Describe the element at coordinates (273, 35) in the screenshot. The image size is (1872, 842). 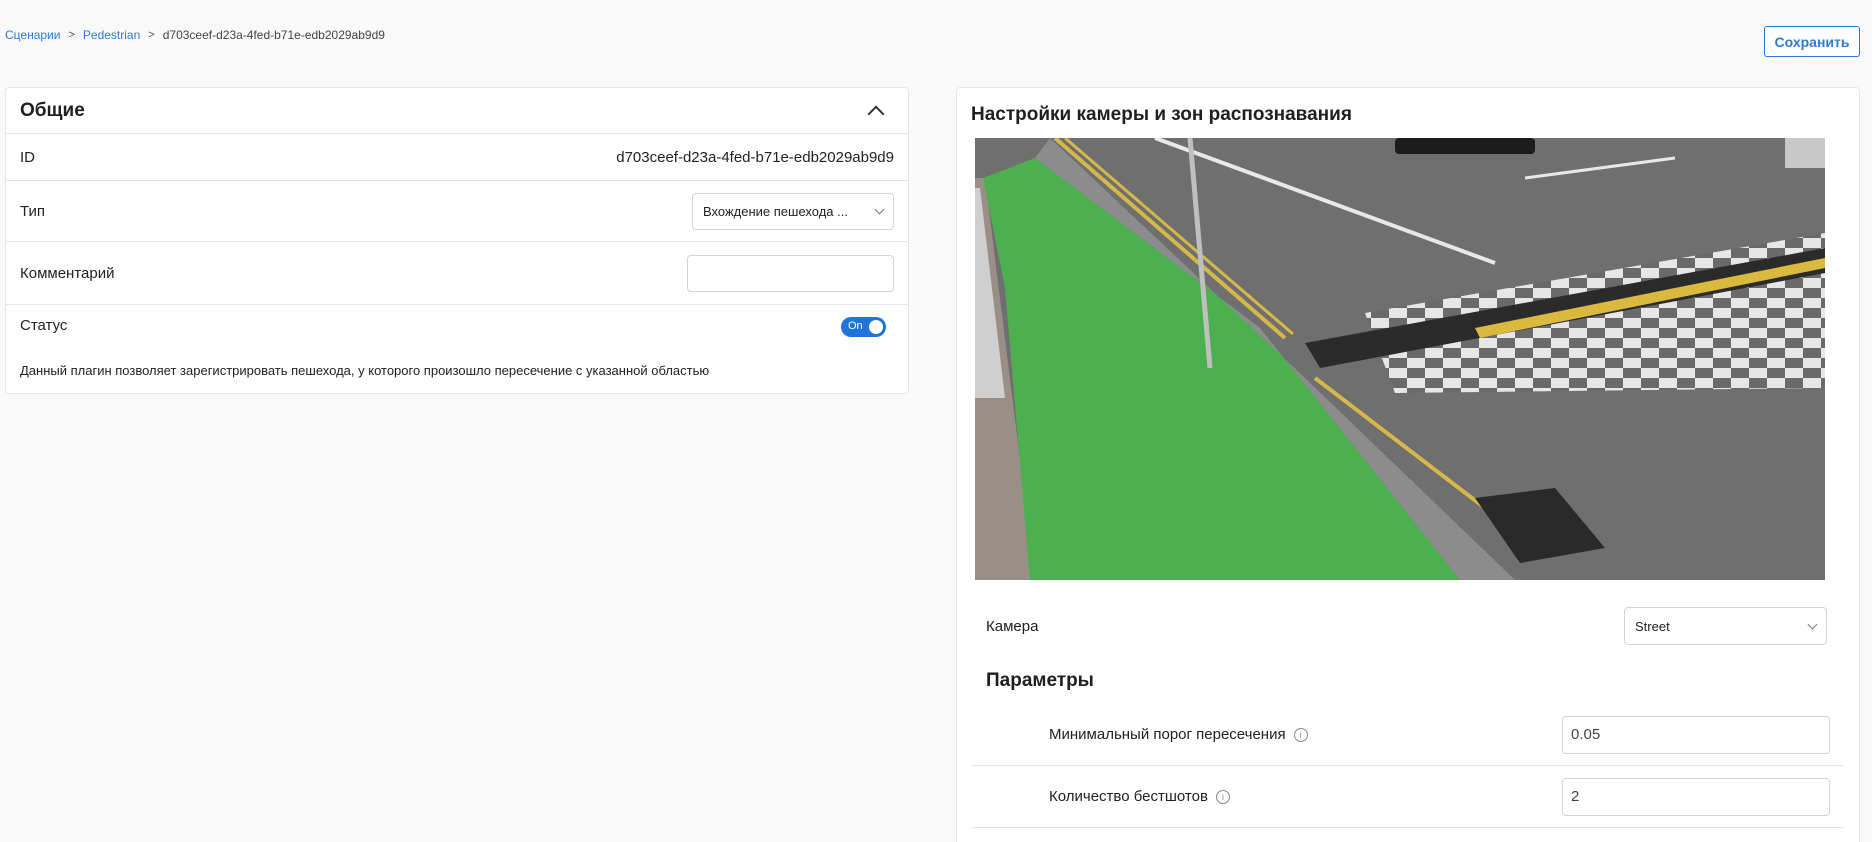
I see `breadcrumb-current: d703ceef-d23a-4fed-b71e-edb2029ab9d9` at that location.